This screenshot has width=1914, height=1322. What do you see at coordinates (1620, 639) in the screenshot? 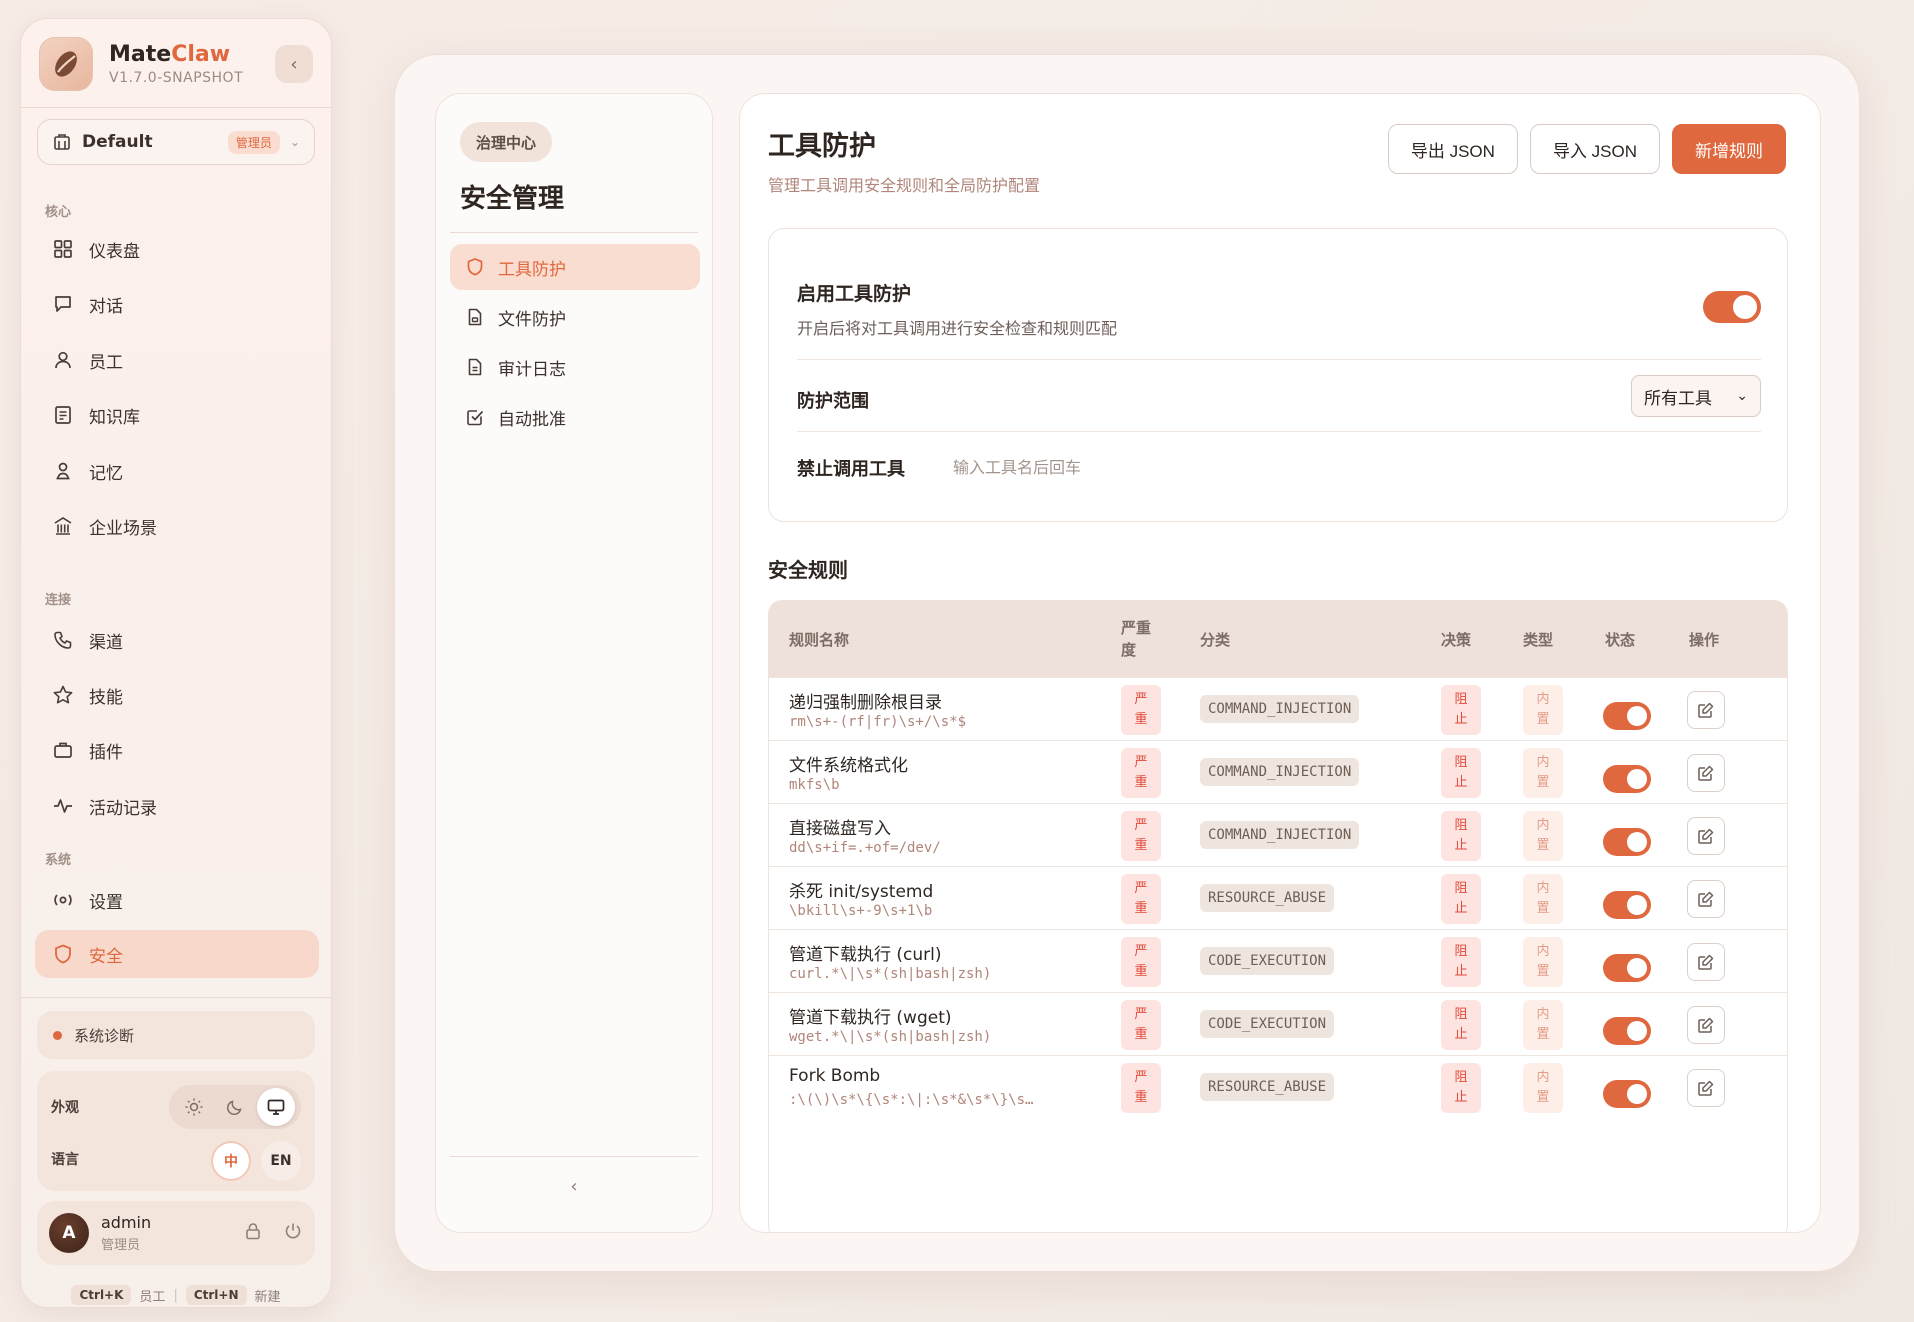
I see `col-status: 状态` at bounding box center [1620, 639].